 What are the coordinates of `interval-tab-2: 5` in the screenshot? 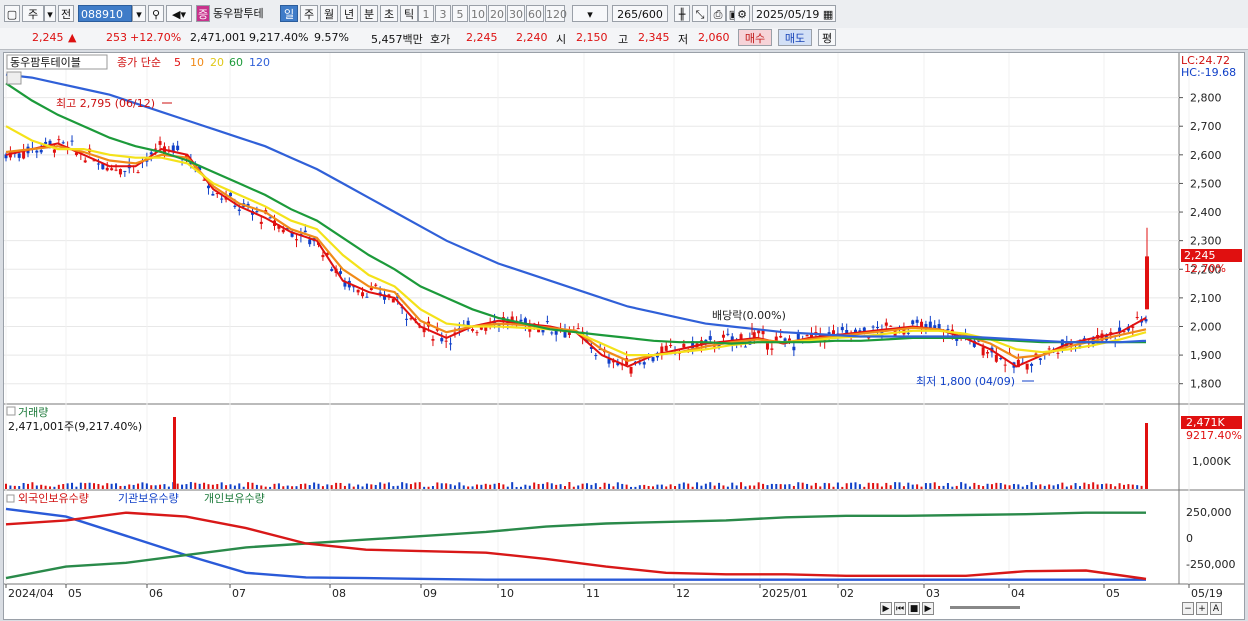 It's located at (460, 13).